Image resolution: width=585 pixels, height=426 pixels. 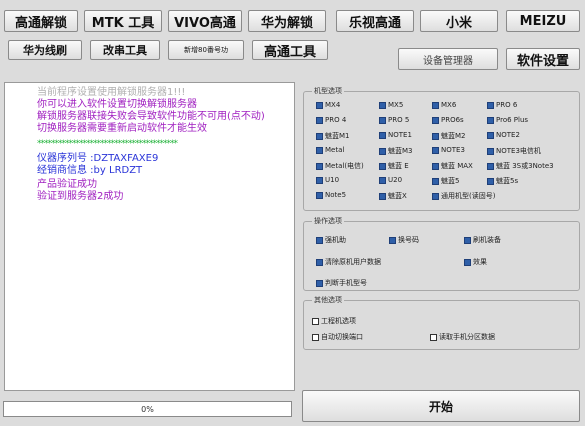 What do you see at coordinates (390, 180) in the screenshot?
I see `model-checkbox: U20` at bounding box center [390, 180].